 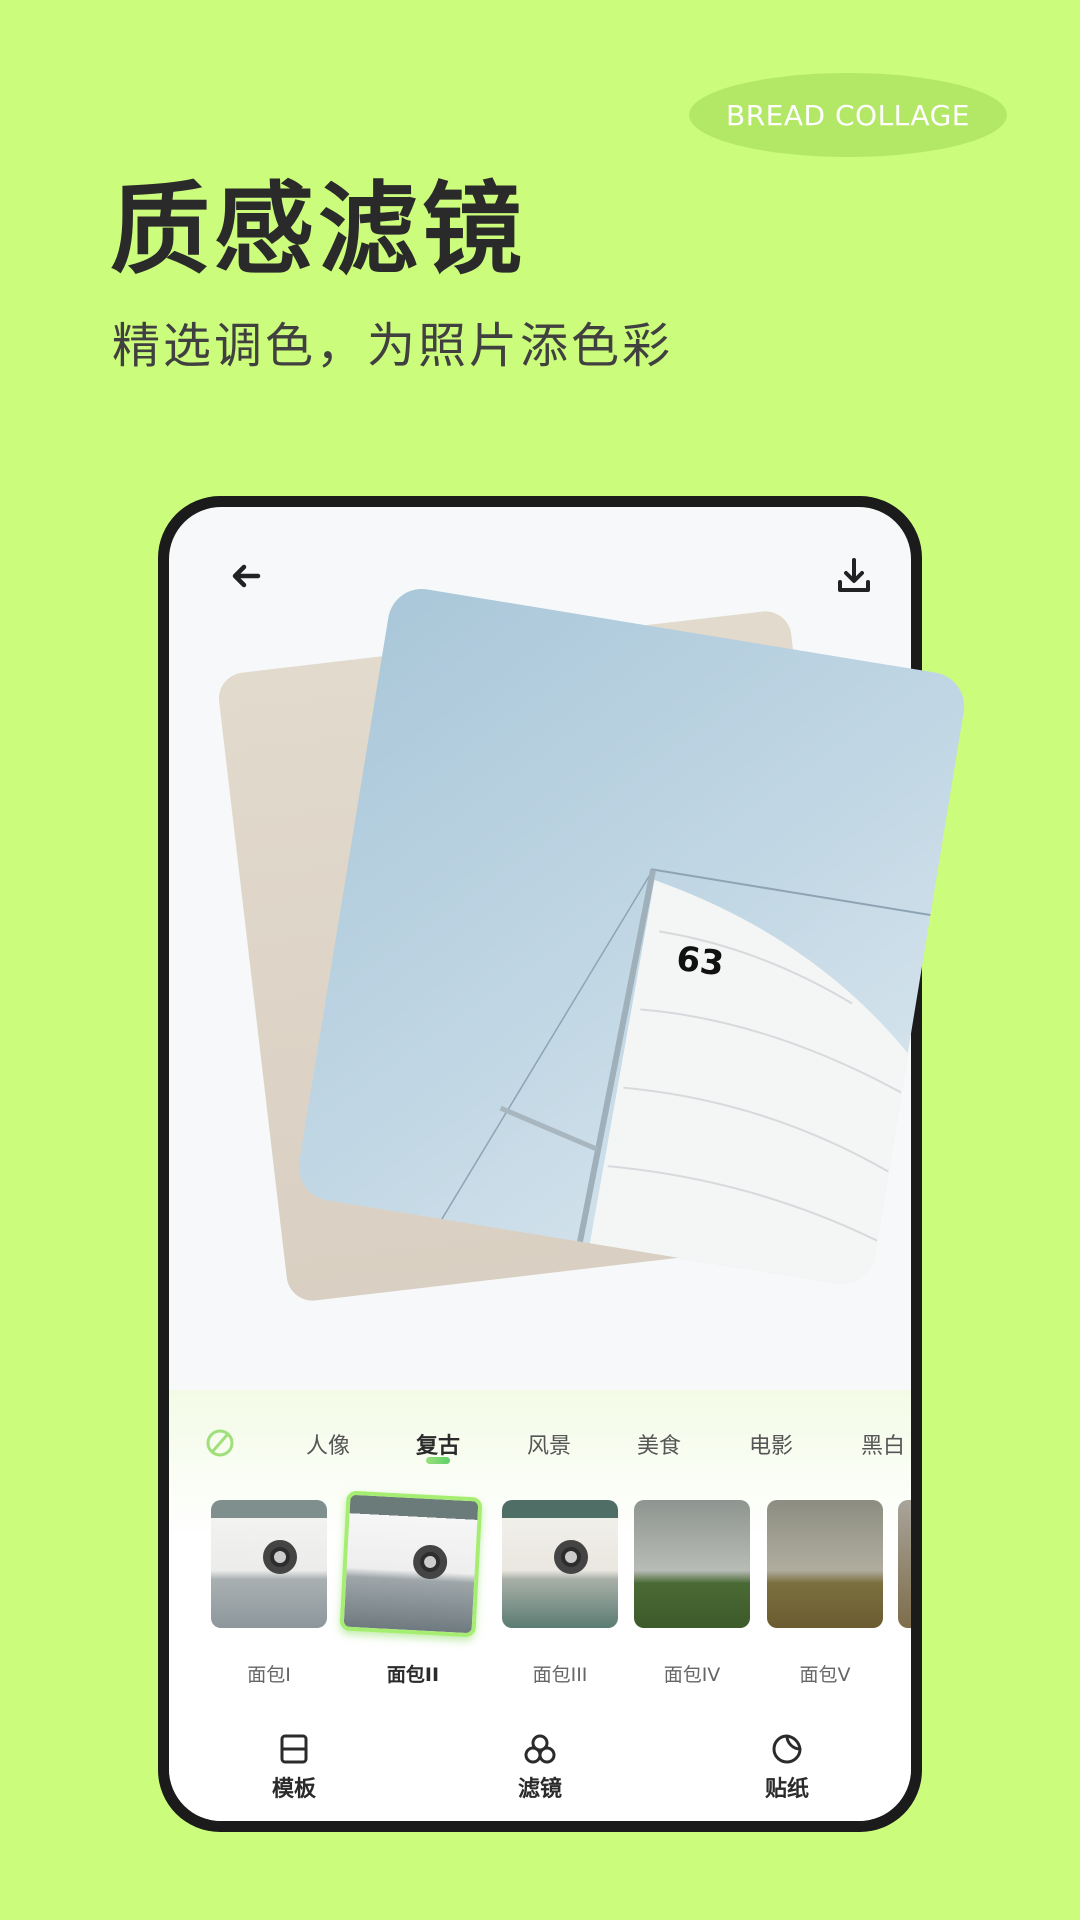 I want to click on filter-thumb-6-partial, so click(x=904, y=1564).